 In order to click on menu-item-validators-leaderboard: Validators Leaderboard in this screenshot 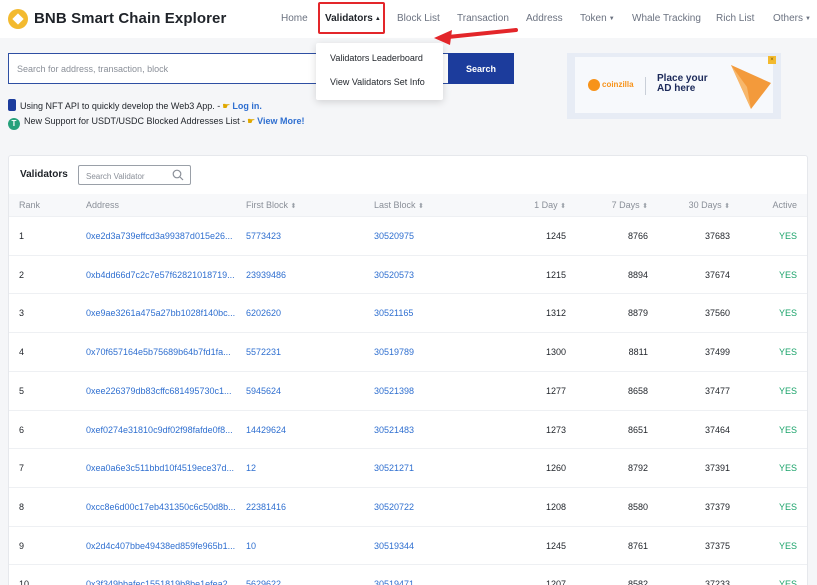, I will do `click(376, 58)`.